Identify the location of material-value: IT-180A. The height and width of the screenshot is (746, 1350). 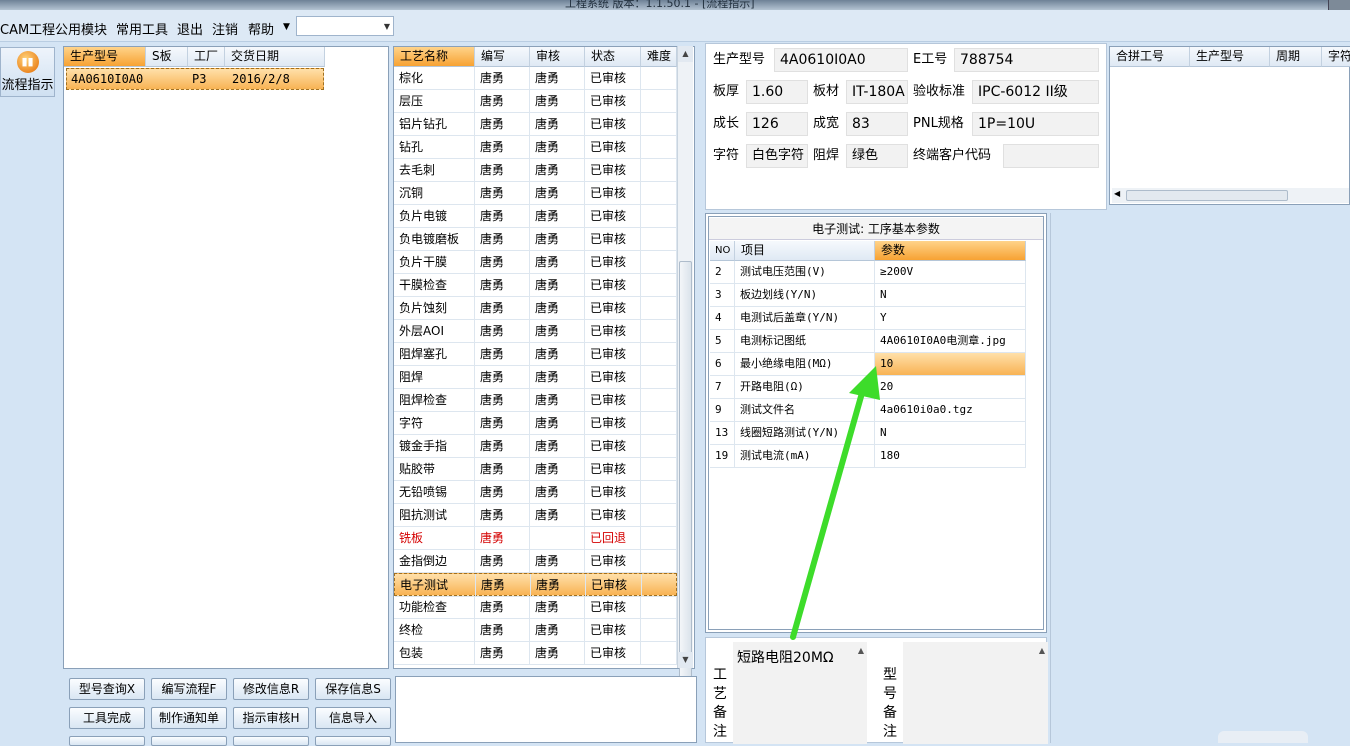
(877, 92).